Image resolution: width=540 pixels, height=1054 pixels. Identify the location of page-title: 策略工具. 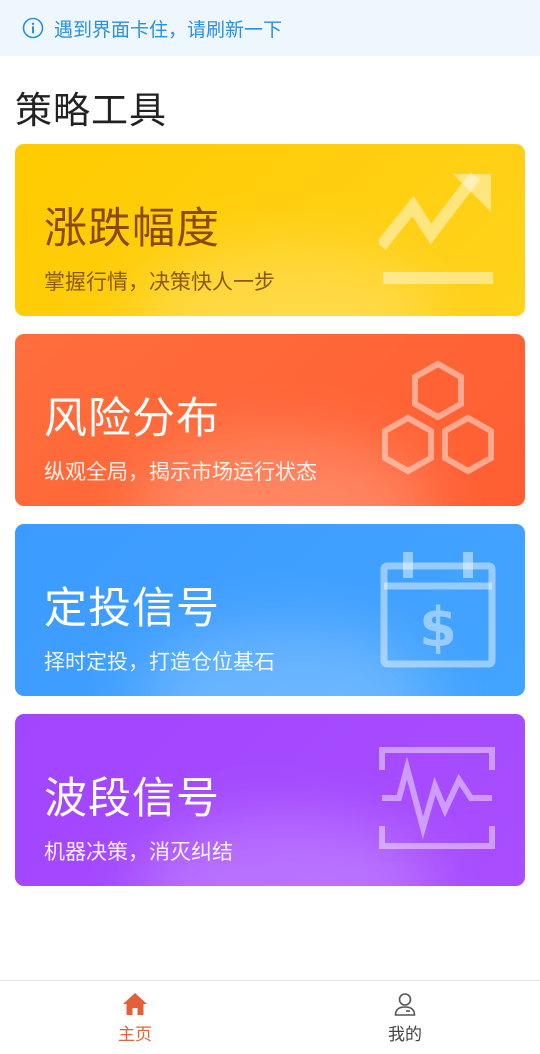
(91, 110).